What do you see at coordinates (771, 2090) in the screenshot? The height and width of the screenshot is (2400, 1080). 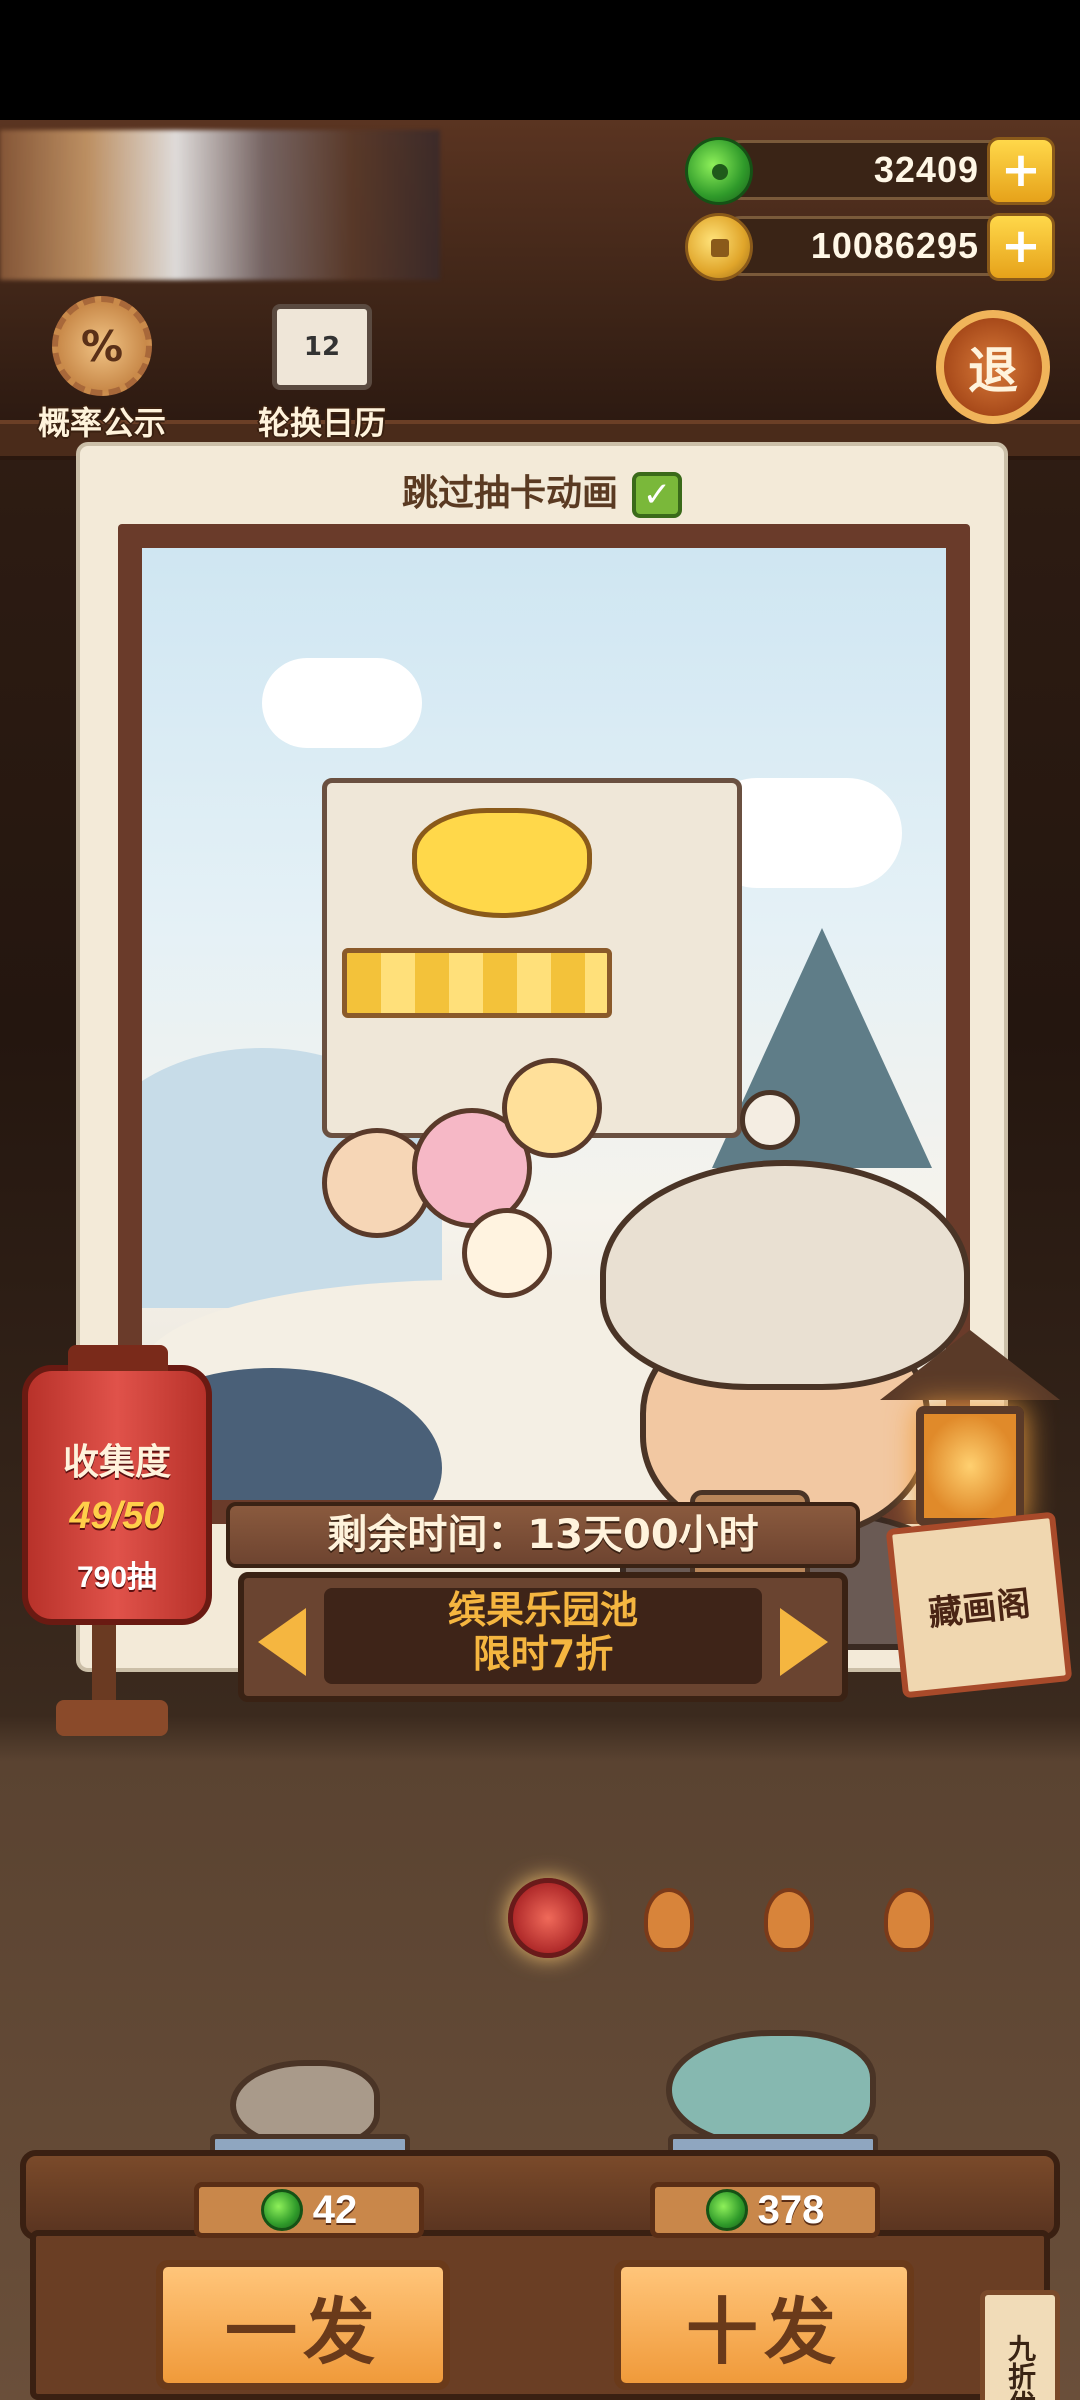 I see `big-fish-icon` at bounding box center [771, 2090].